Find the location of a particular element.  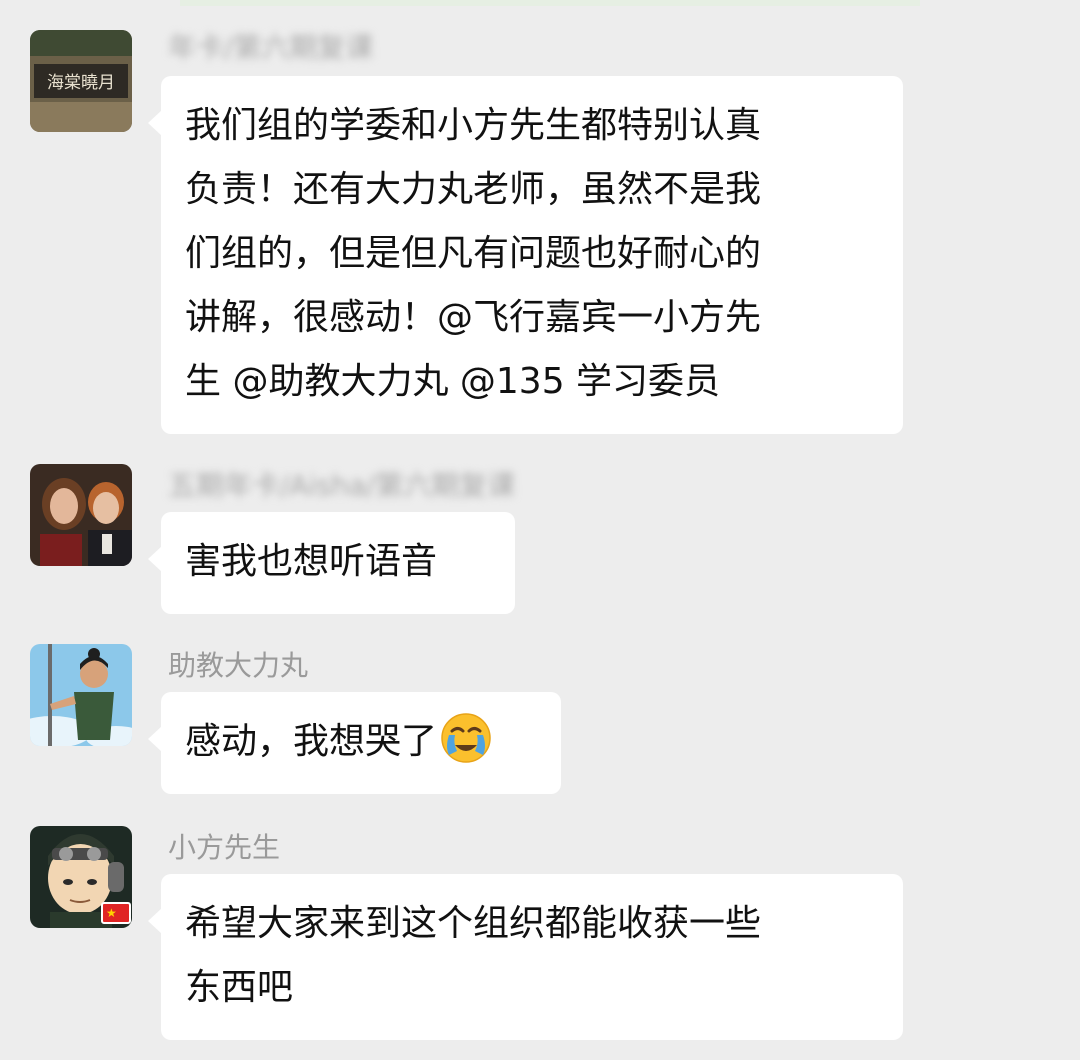

avatar-sign-text: 海棠曉月 is located at coordinates (81, 83).